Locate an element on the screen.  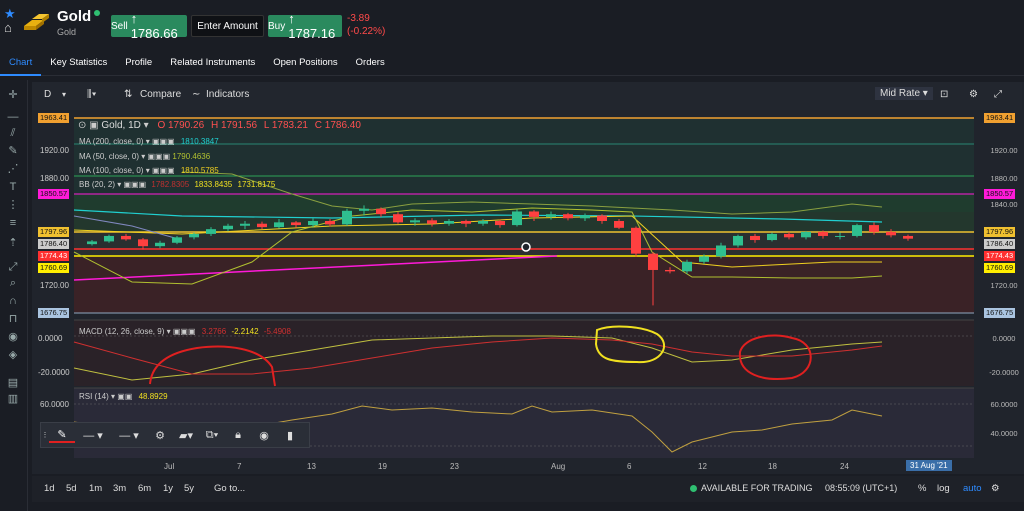
line-width-select: — ▾ is located at coordinates (129, 435).